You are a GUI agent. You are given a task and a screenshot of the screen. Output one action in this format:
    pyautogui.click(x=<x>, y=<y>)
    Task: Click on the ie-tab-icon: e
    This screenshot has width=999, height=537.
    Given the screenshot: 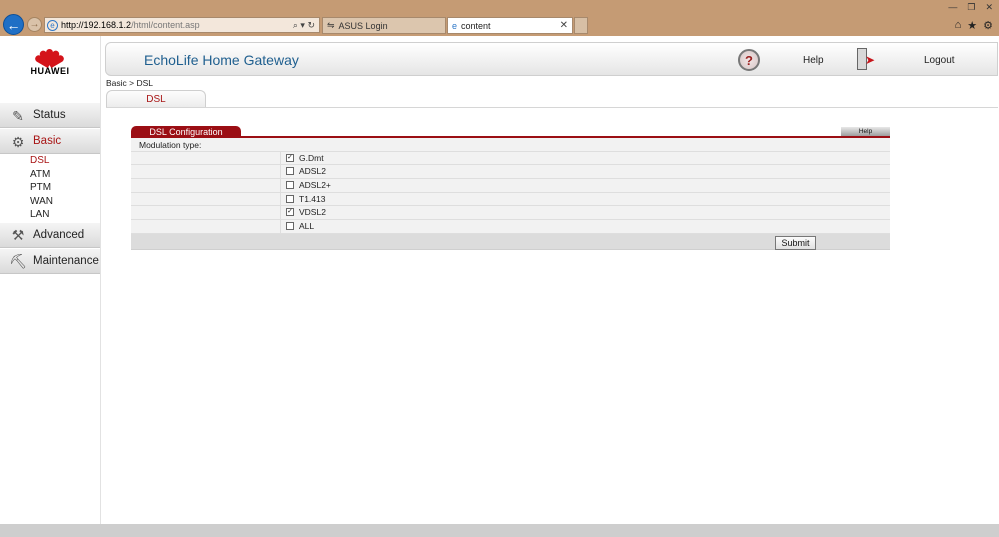 What is the action you would take?
    pyautogui.click(x=455, y=25)
    